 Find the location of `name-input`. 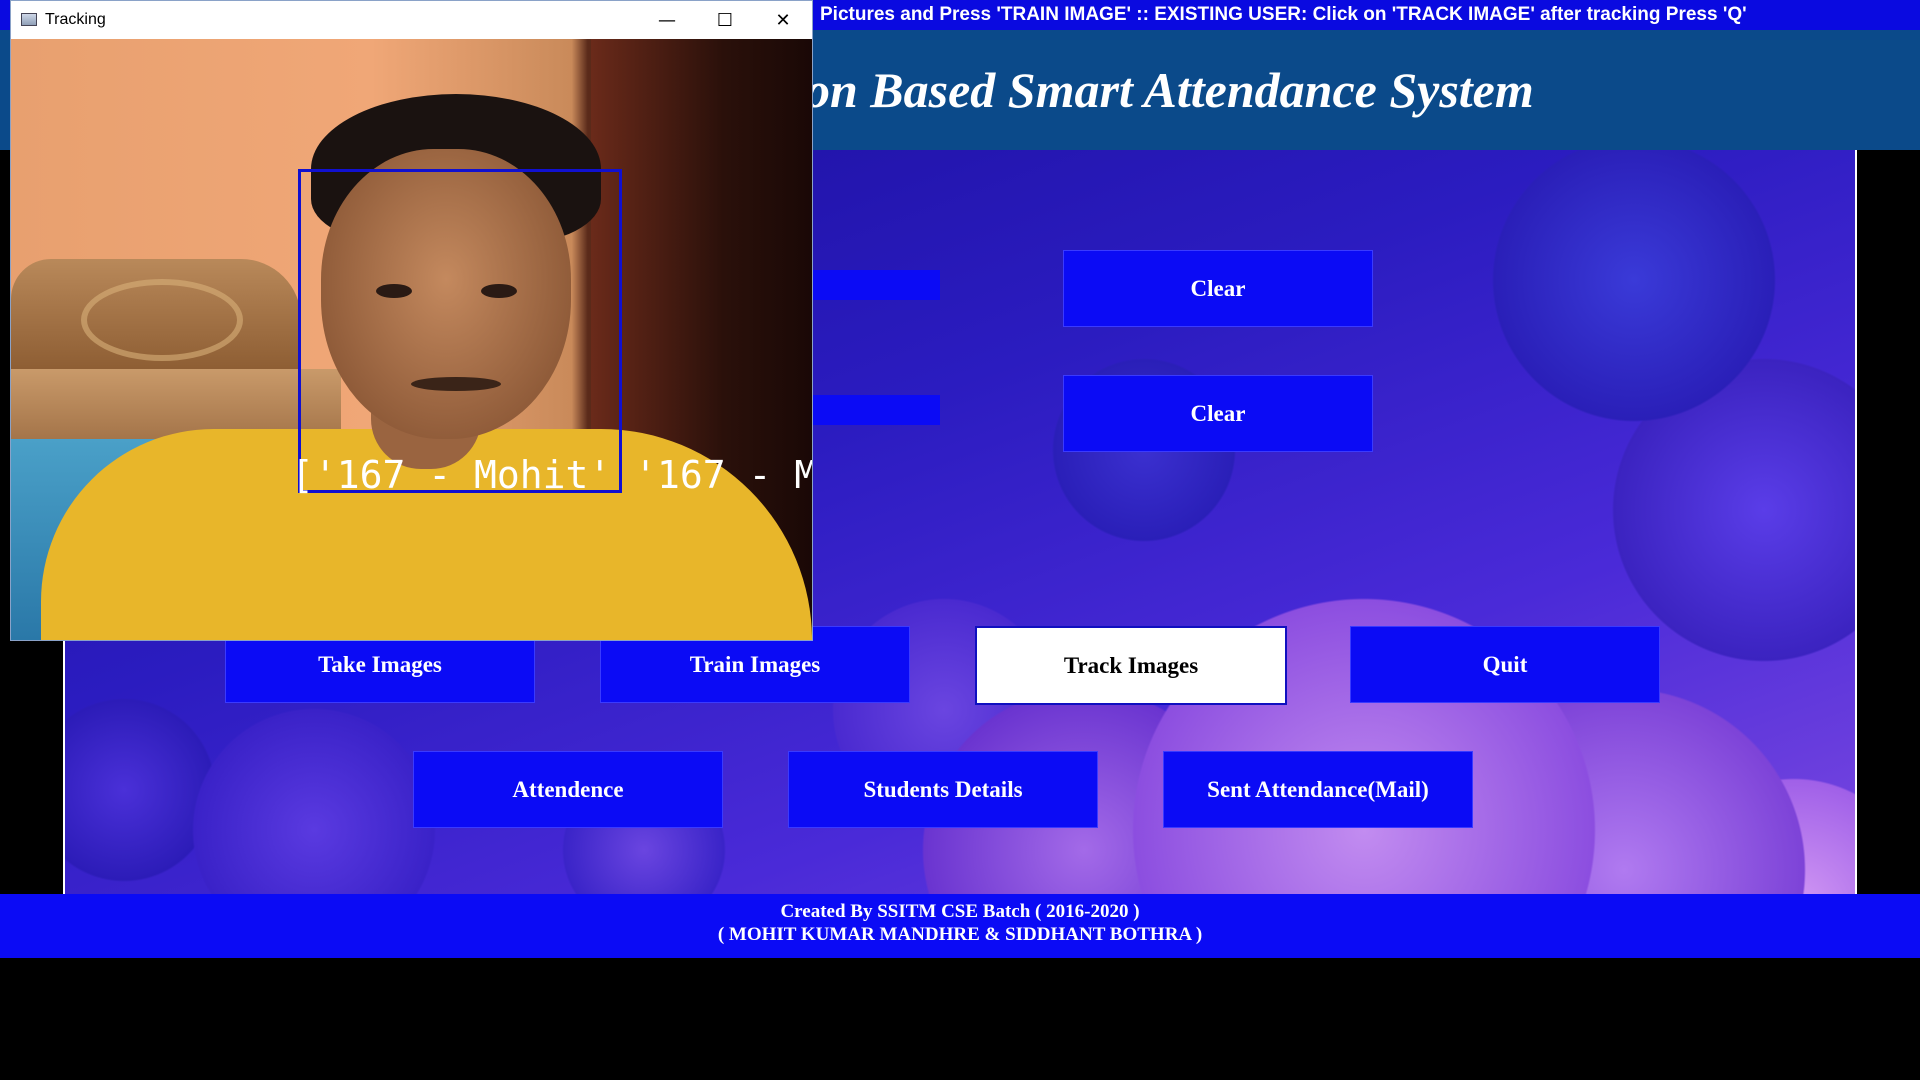

name-input is located at coordinates (875, 410).